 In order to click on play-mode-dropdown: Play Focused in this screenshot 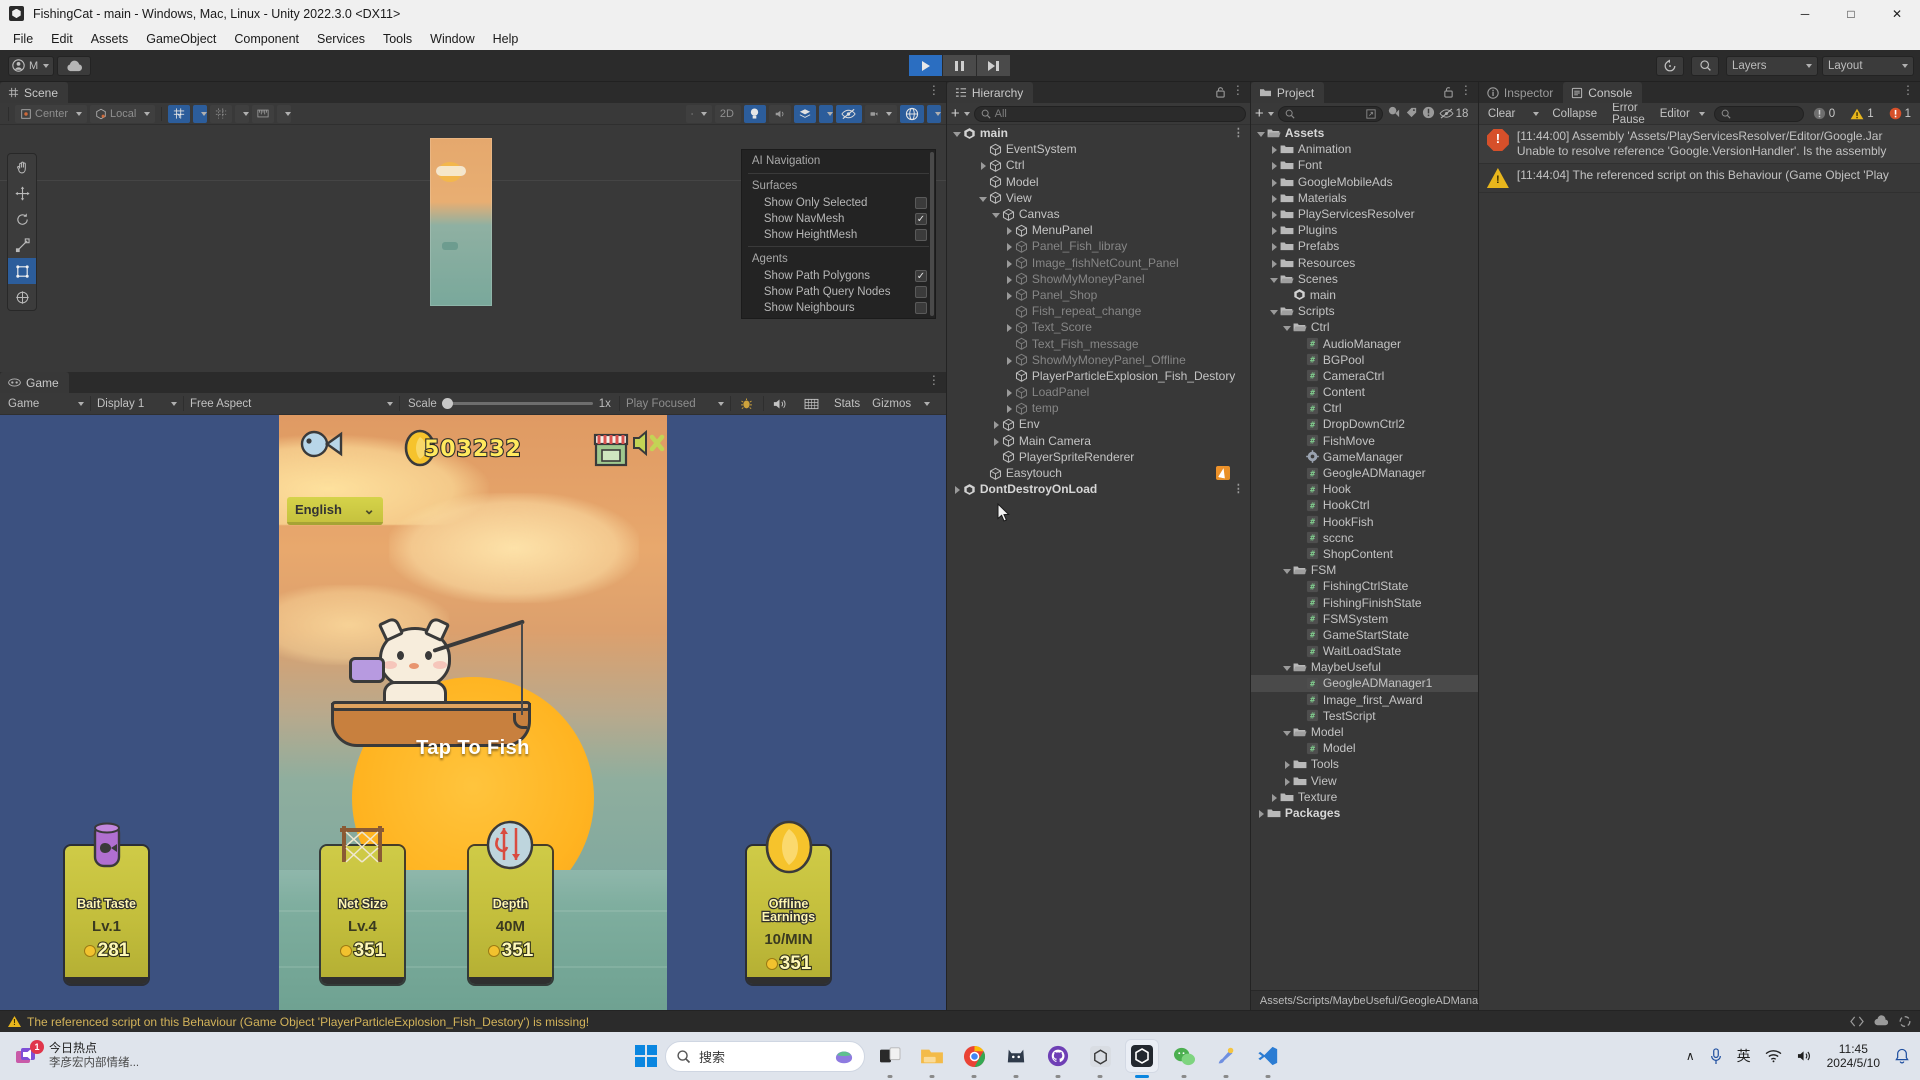, I will do `click(675, 404)`.